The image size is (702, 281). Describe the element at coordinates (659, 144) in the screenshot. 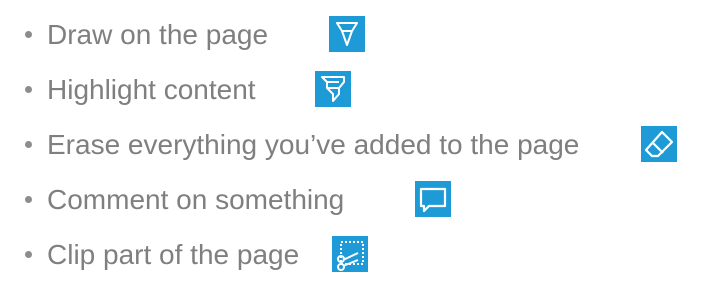

I see `eraser-icon` at that location.